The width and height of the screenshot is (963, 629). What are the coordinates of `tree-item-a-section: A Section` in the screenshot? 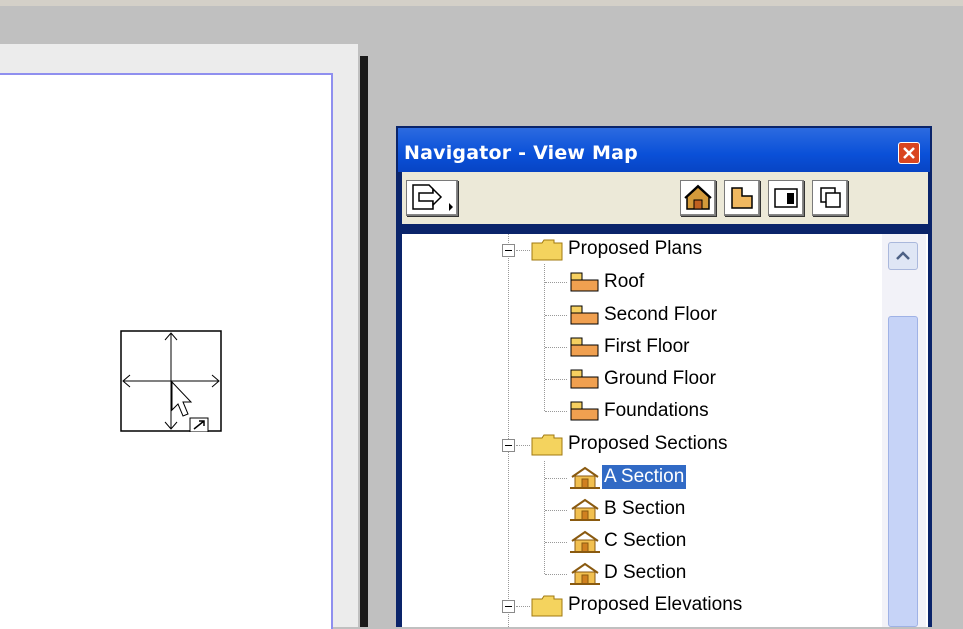 It's located at (644, 477).